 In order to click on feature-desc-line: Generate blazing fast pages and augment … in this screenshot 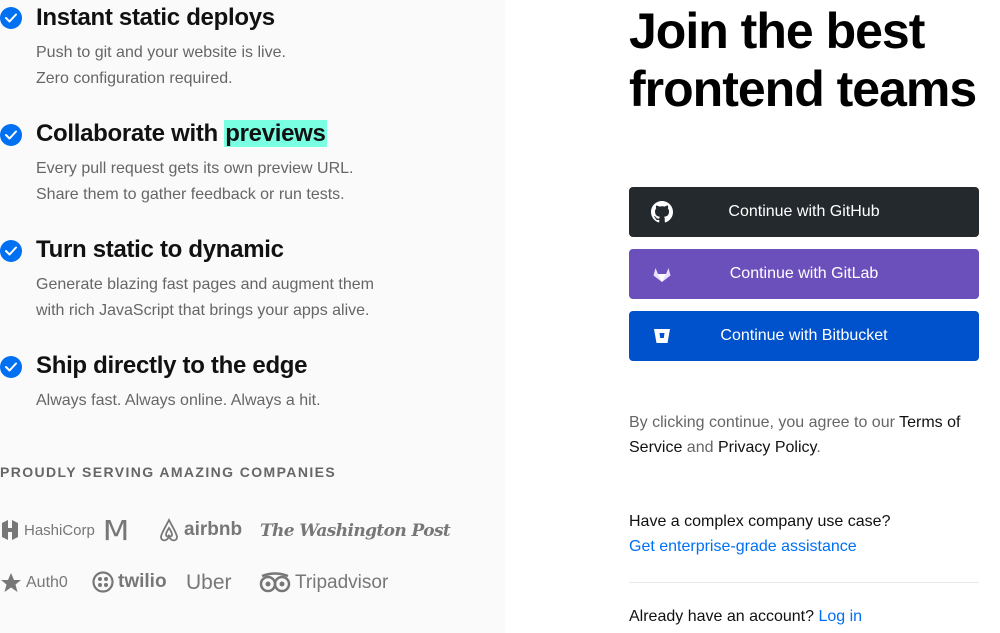, I will do `click(205, 284)`.